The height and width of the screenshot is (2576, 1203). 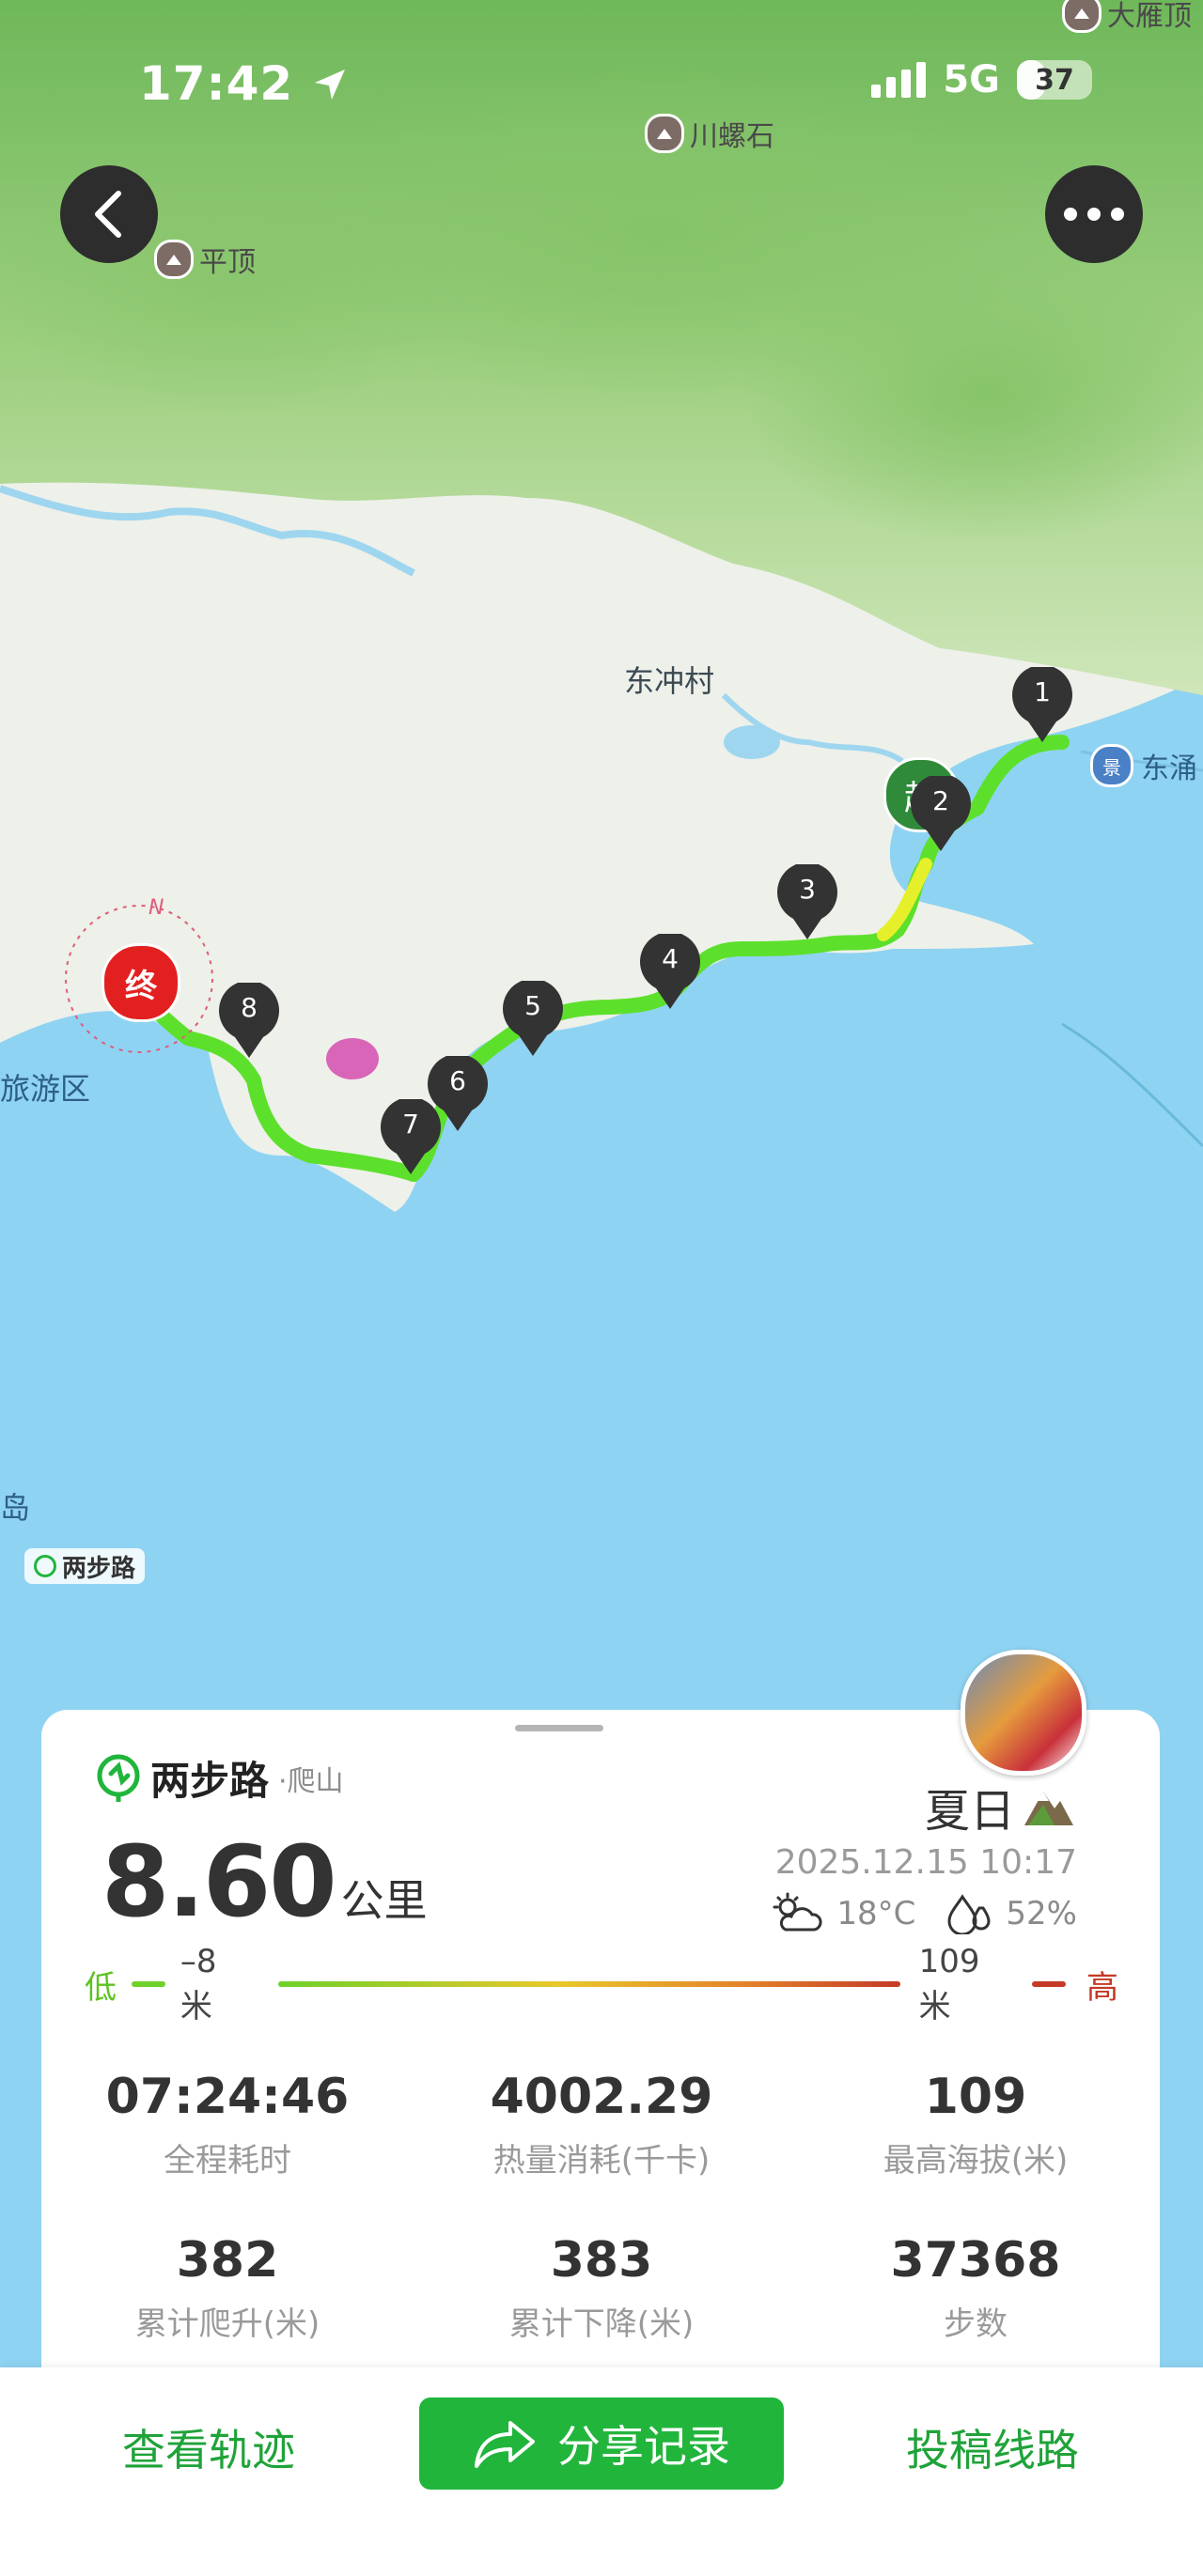 I want to click on username: 夏日, so click(x=1000, y=1807).